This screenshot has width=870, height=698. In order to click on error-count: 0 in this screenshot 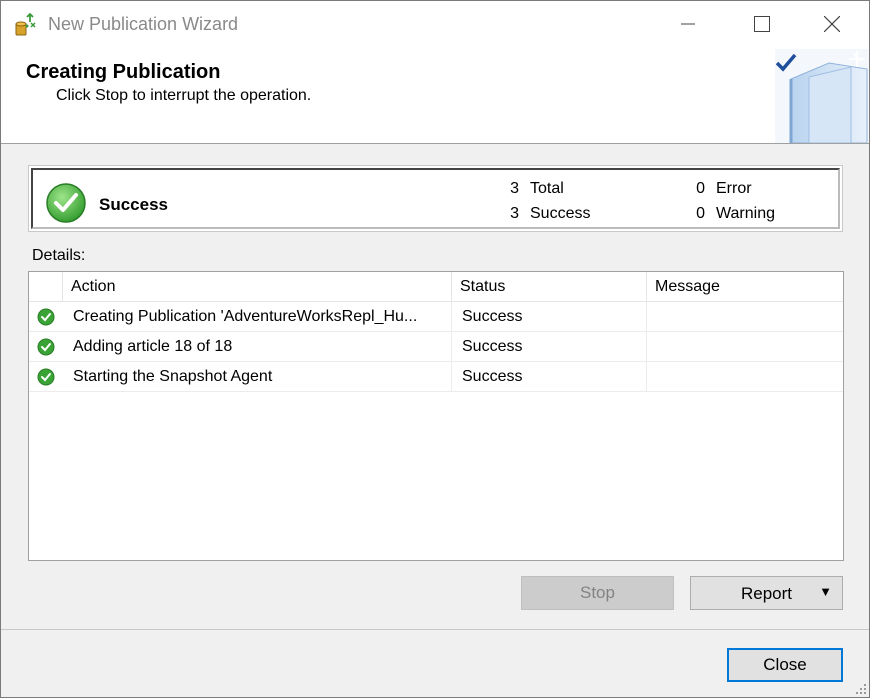, I will do `click(700, 188)`.